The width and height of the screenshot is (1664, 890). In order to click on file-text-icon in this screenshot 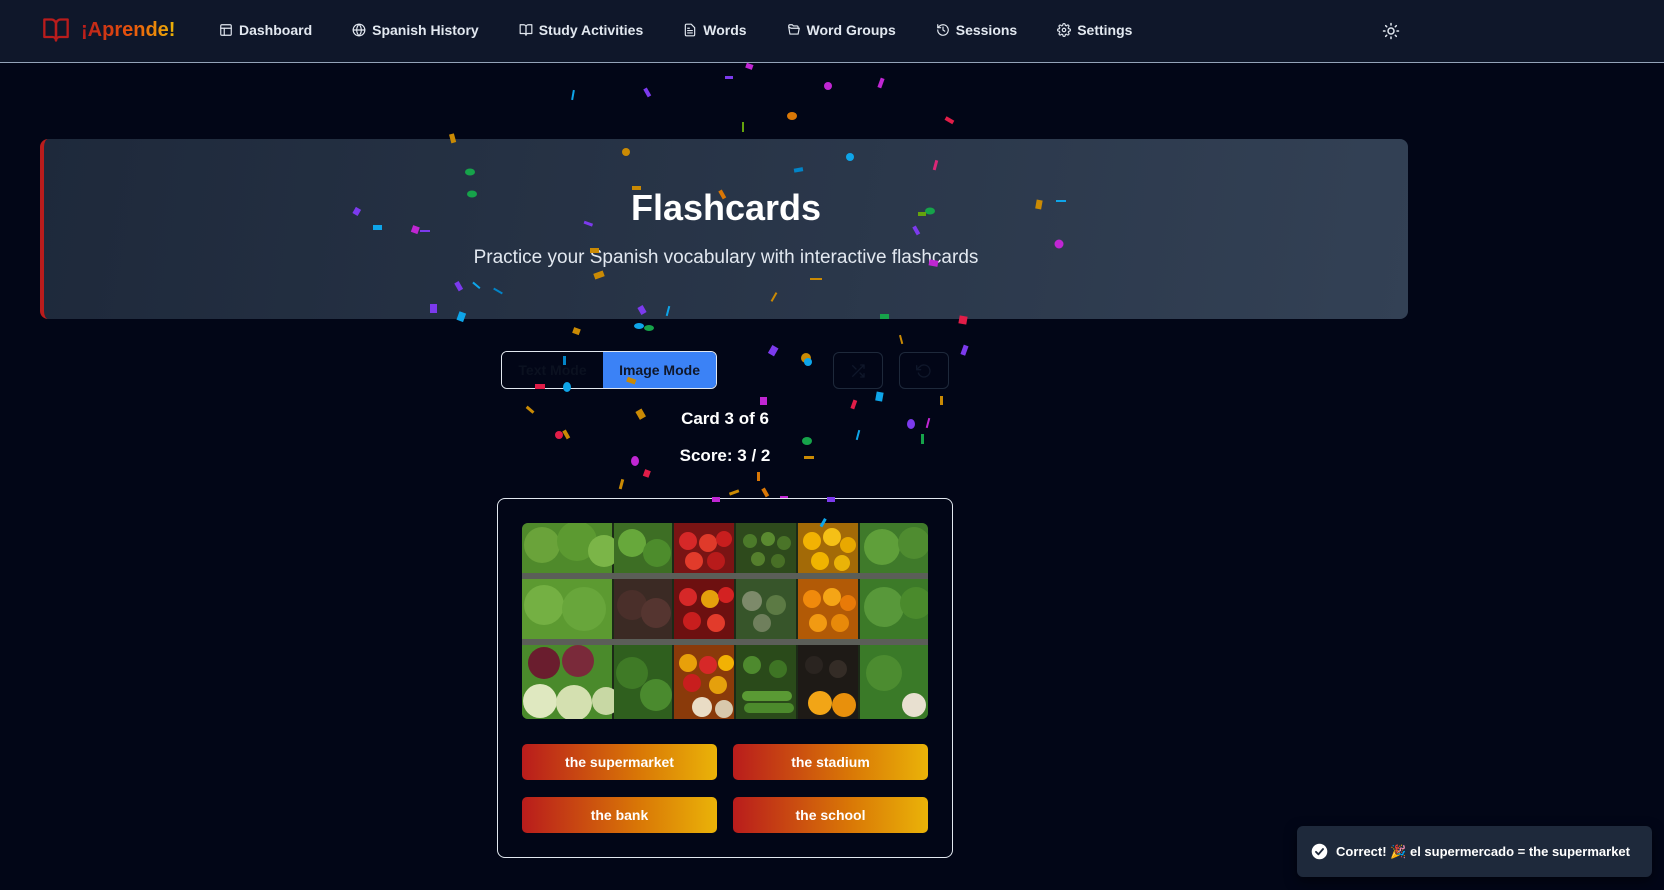, I will do `click(690, 30)`.